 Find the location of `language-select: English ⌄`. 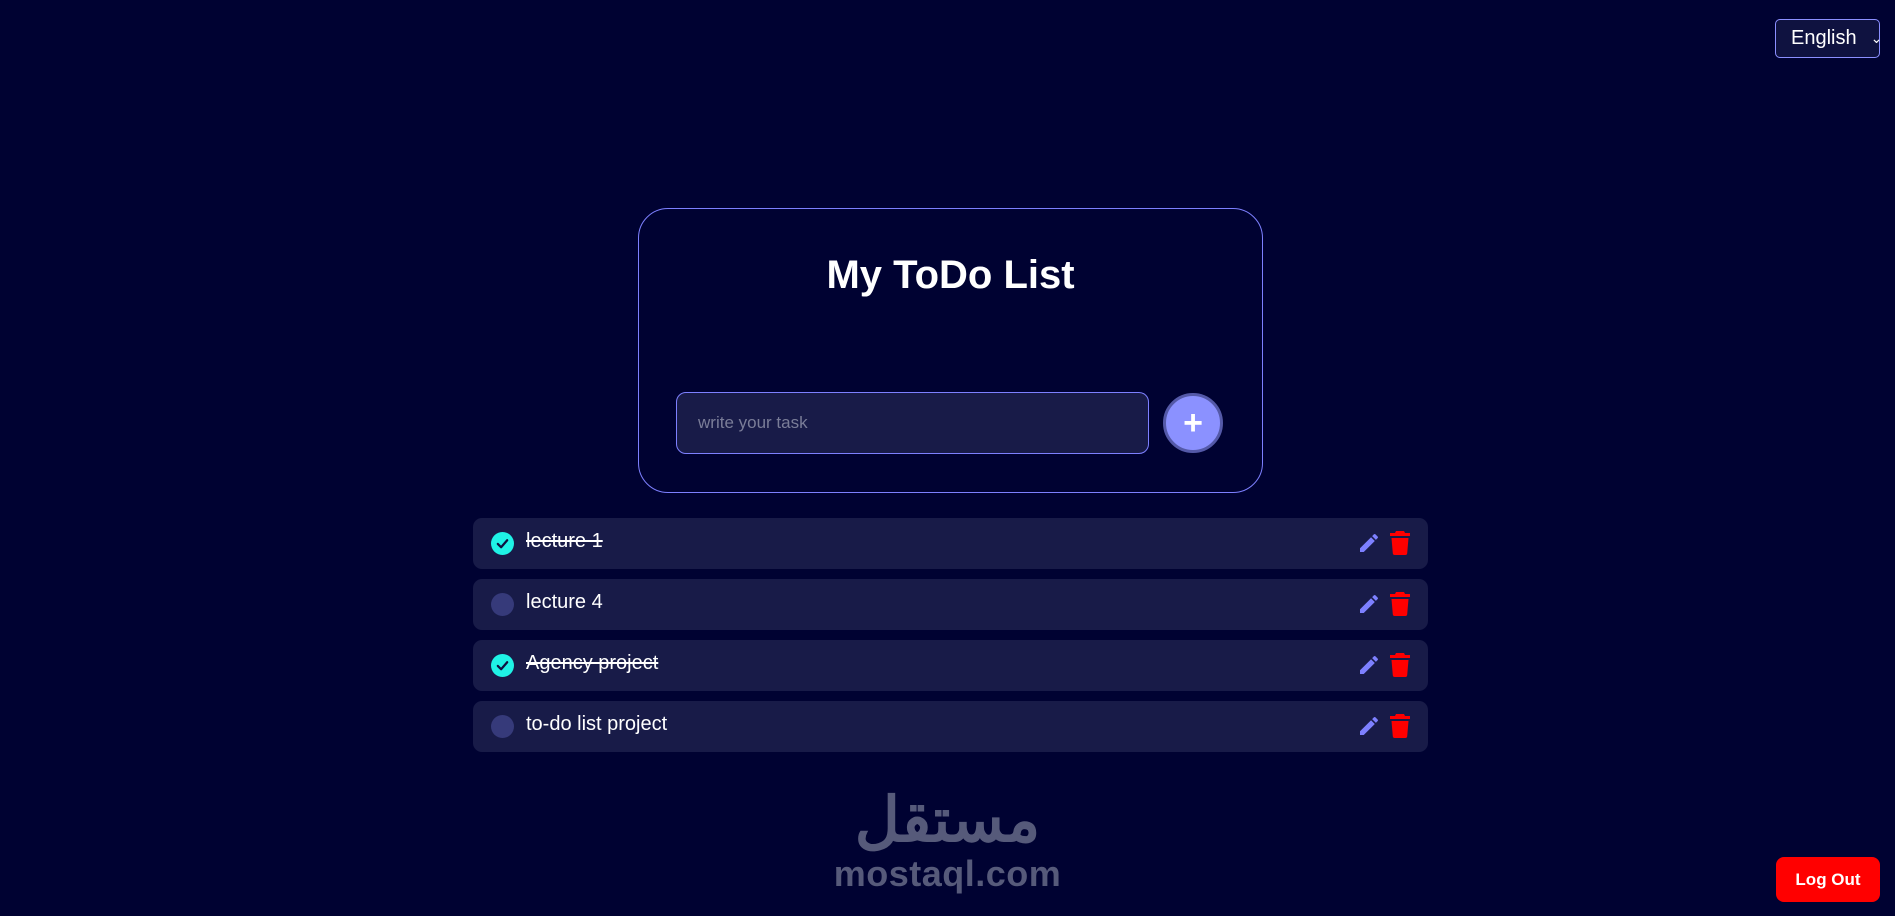

language-select: English ⌄ is located at coordinates (1829, 38).